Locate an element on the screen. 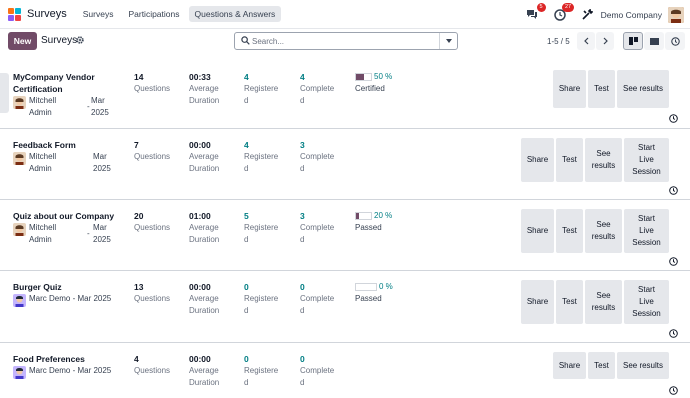 The image size is (690, 398). survey-title: MyCompany Vendor Certification is located at coordinates (54, 83).